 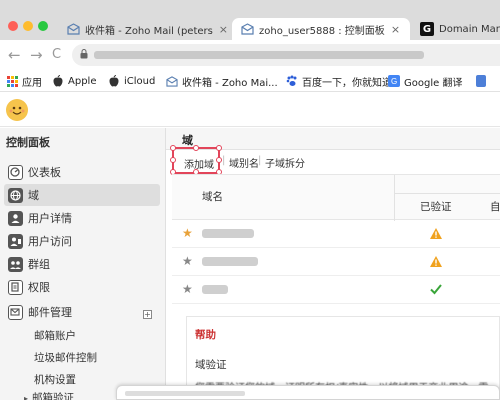 I want to click on url-text-redacted, so click(x=259, y=55).